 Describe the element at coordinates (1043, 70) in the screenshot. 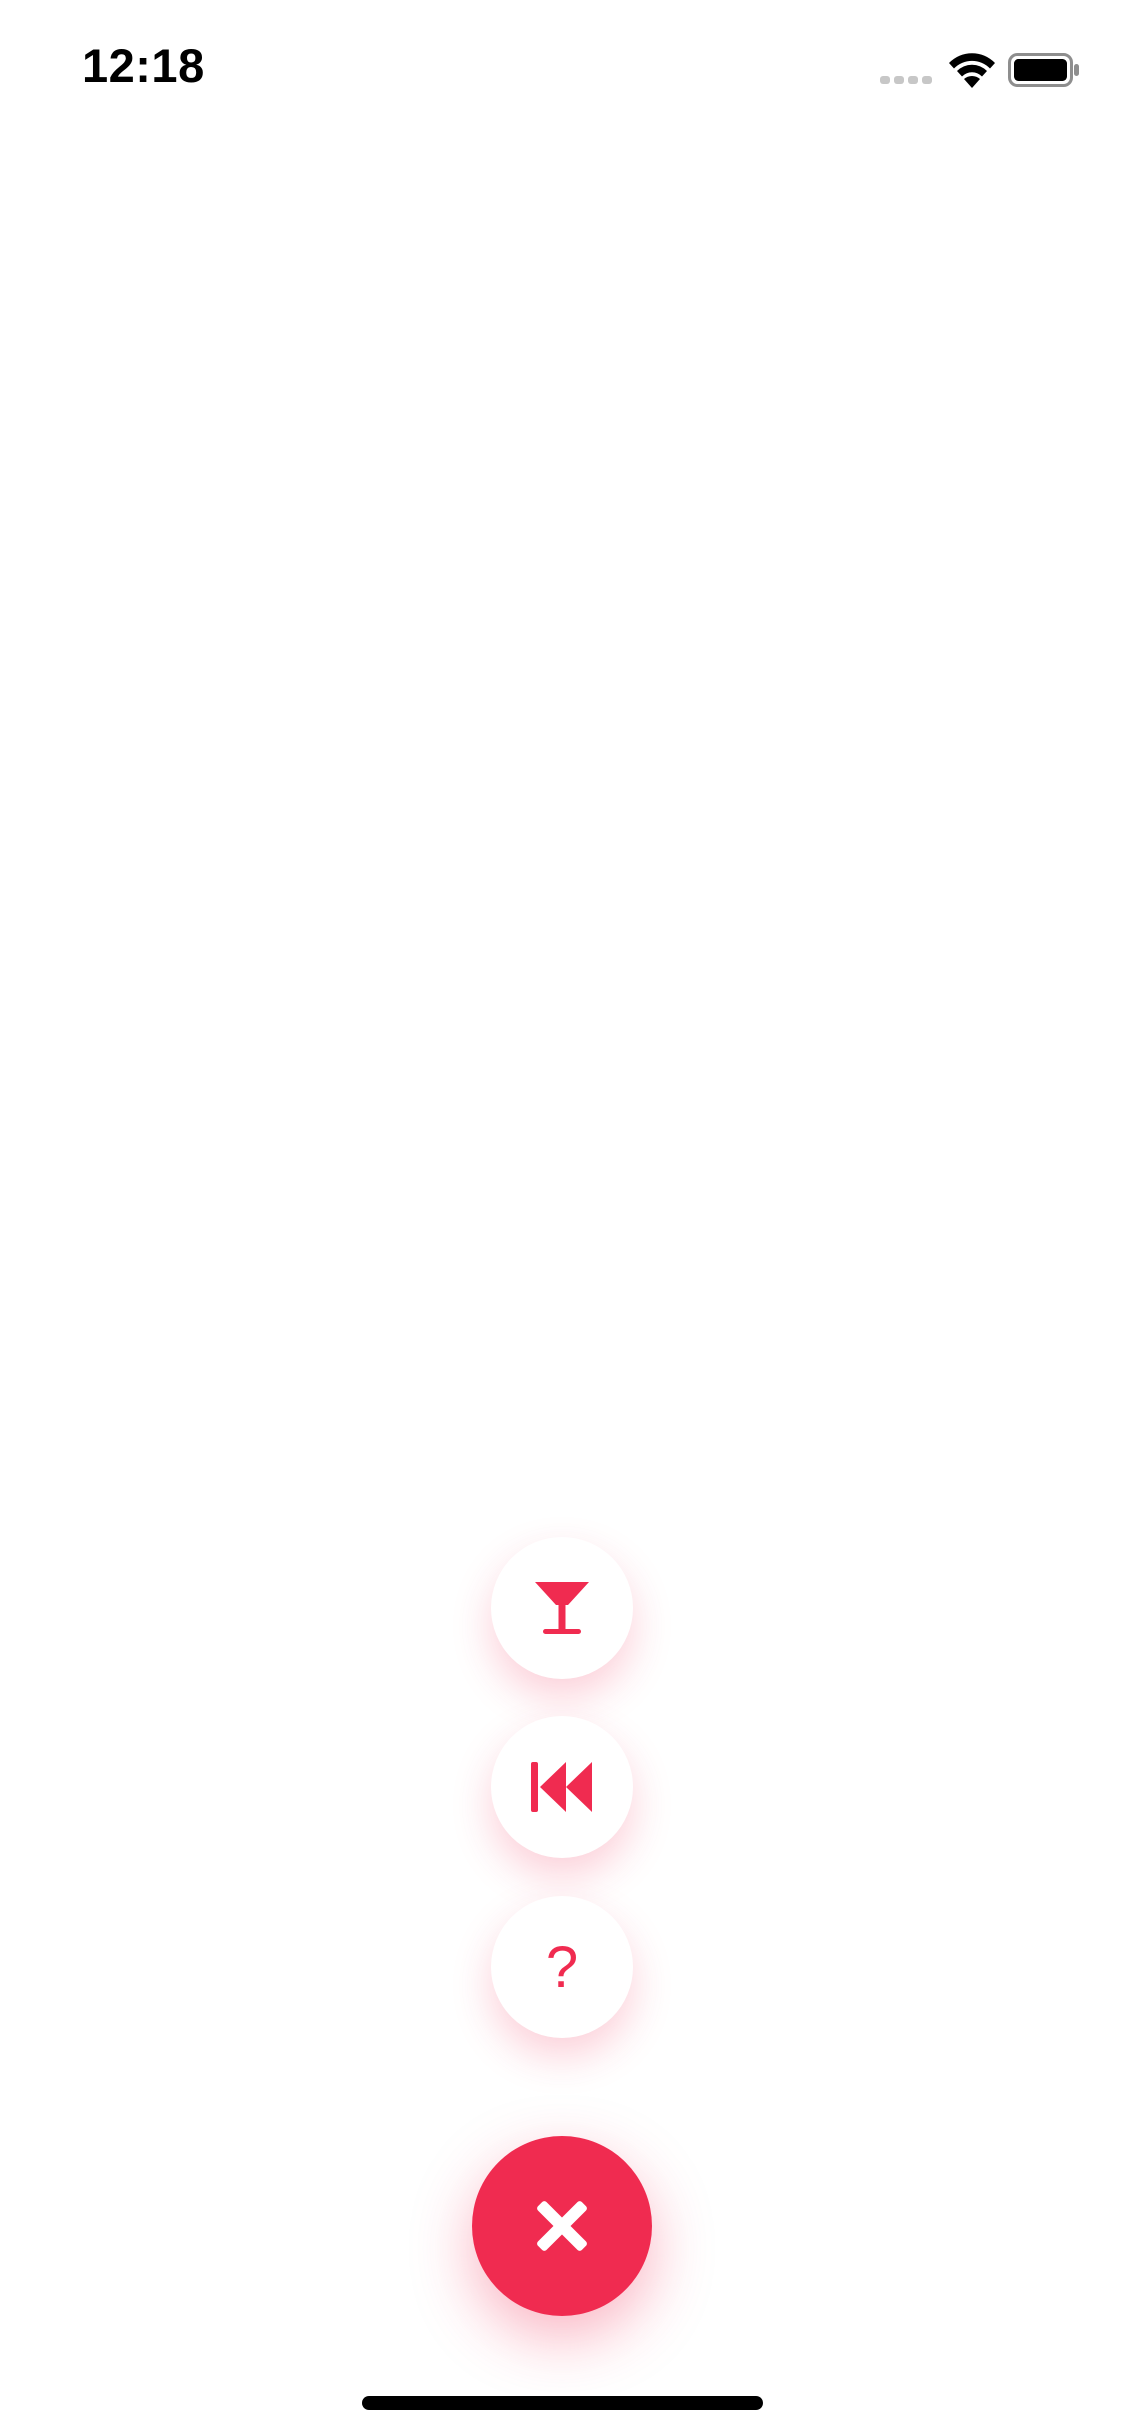

I see `battery-full-icon` at that location.